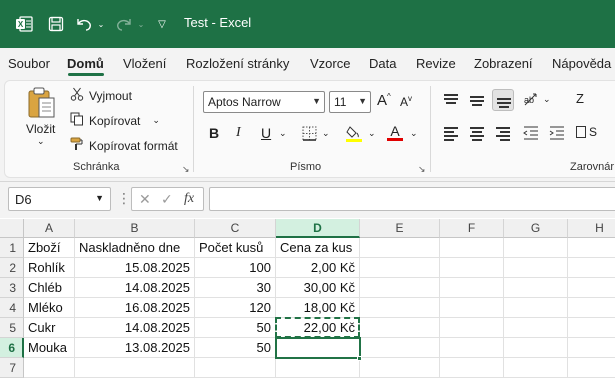  What do you see at coordinates (235, 308) in the screenshot?
I see `cell-C4: 120` at bounding box center [235, 308].